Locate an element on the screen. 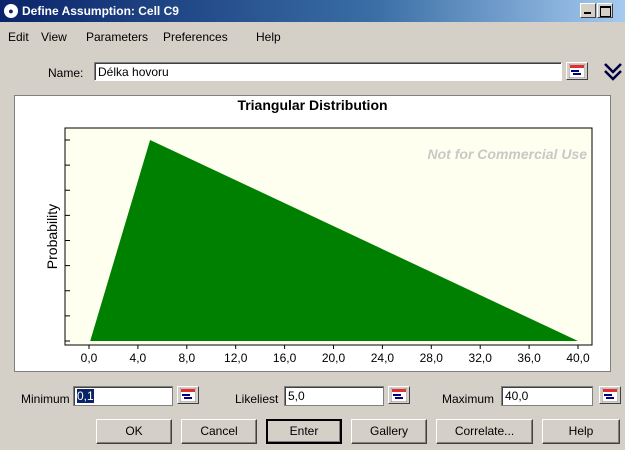 This screenshot has height=450, width=625. maximum-label: Maximum is located at coordinates (468, 399).